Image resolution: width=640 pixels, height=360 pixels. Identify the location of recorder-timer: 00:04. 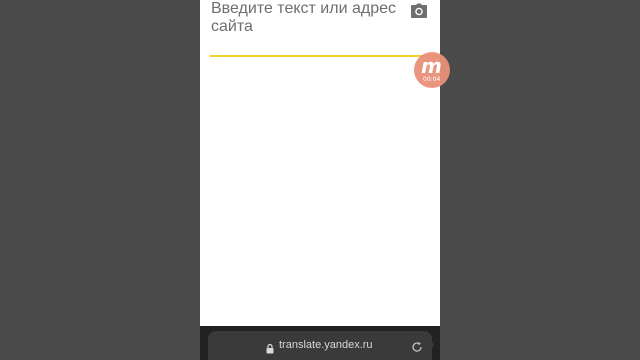
(432, 79).